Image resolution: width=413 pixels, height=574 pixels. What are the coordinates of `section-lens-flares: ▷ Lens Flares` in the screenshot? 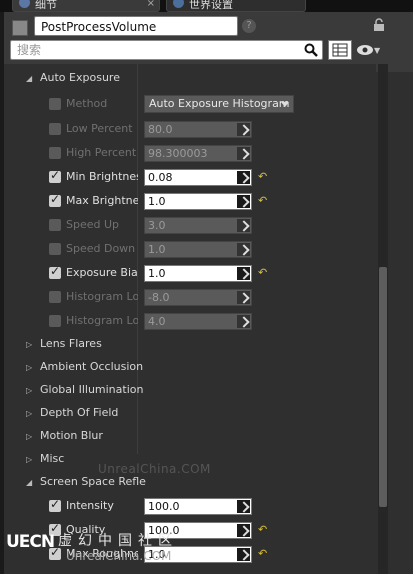 It's located at (190, 345).